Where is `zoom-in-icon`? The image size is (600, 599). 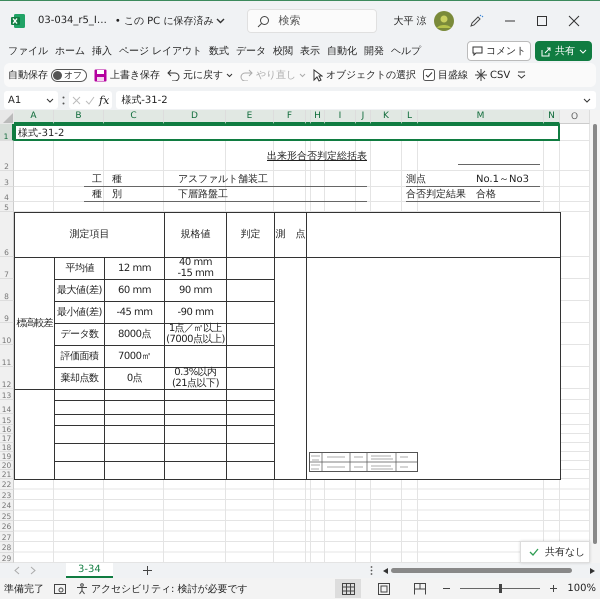 zoom-in-icon is located at coordinates (554, 588).